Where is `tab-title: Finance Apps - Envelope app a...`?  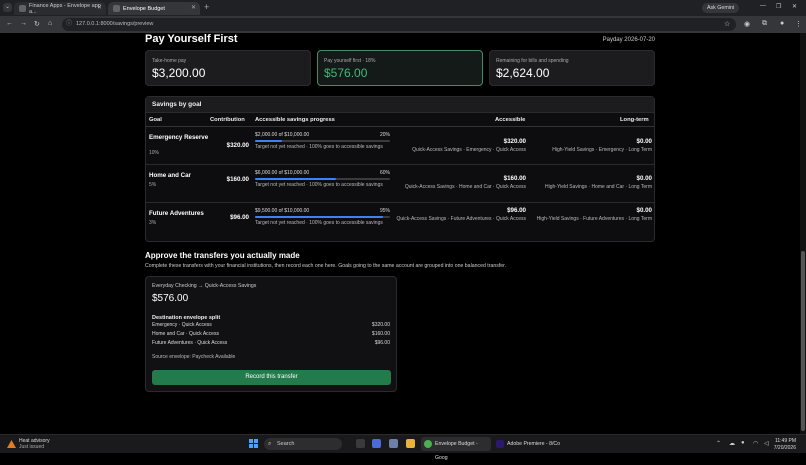
tab-title: Finance Apps - Envelope app a... is located at coordinates (65, 8).